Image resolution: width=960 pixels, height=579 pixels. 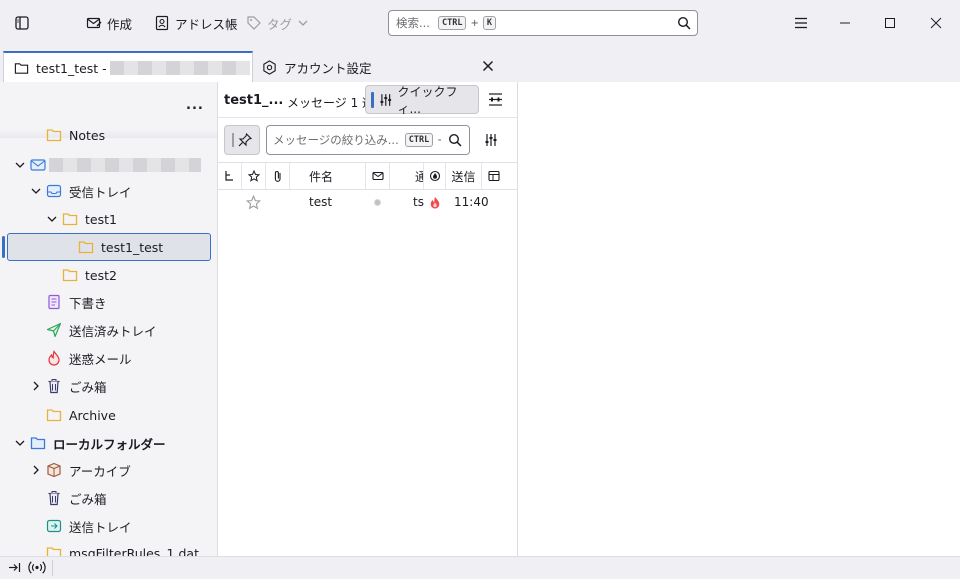 What do you see at coordinates (162, 23) in the screenshot?
I see `address-book-icon` at bounding box center [162, 23].